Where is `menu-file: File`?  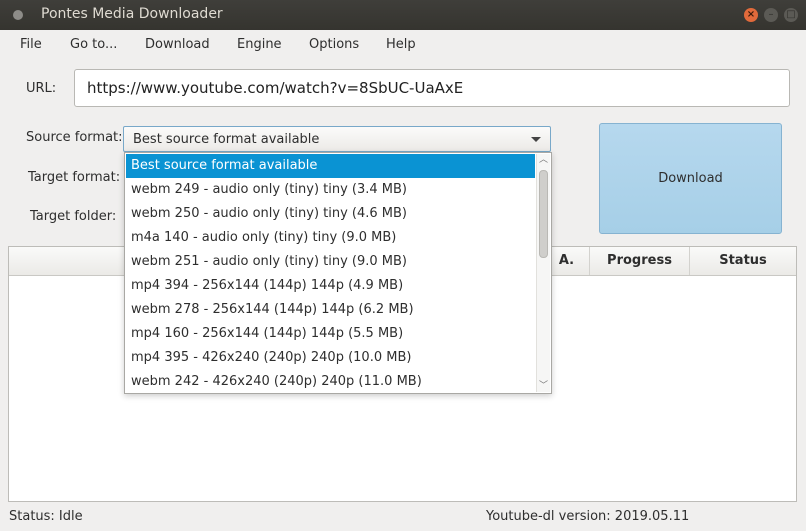 menu-file: File is located at coordinates (31, 44).